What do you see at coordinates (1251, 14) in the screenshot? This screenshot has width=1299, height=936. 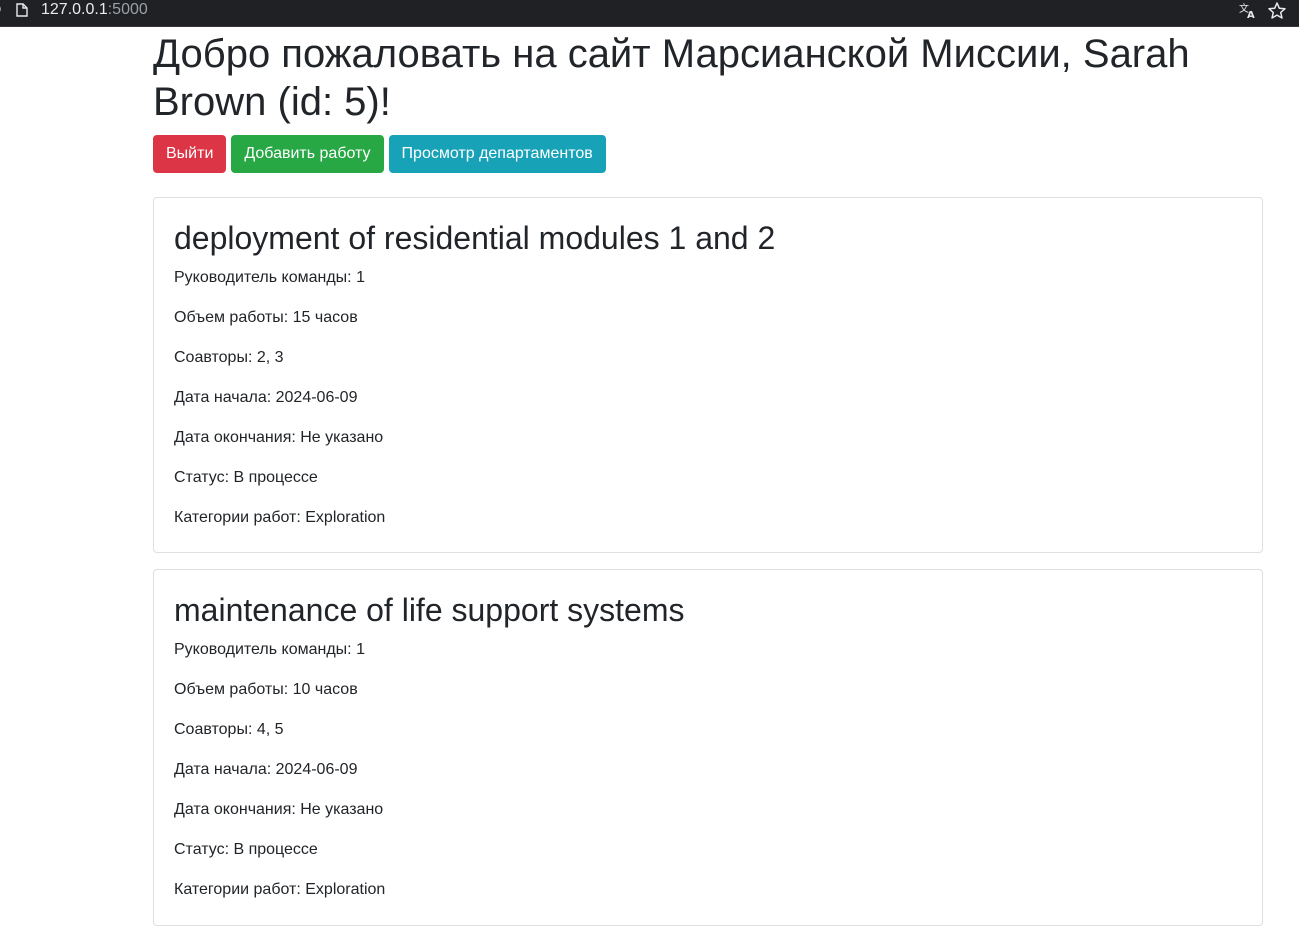 I see `svg-text: A` at bounding box center [1251, 14].